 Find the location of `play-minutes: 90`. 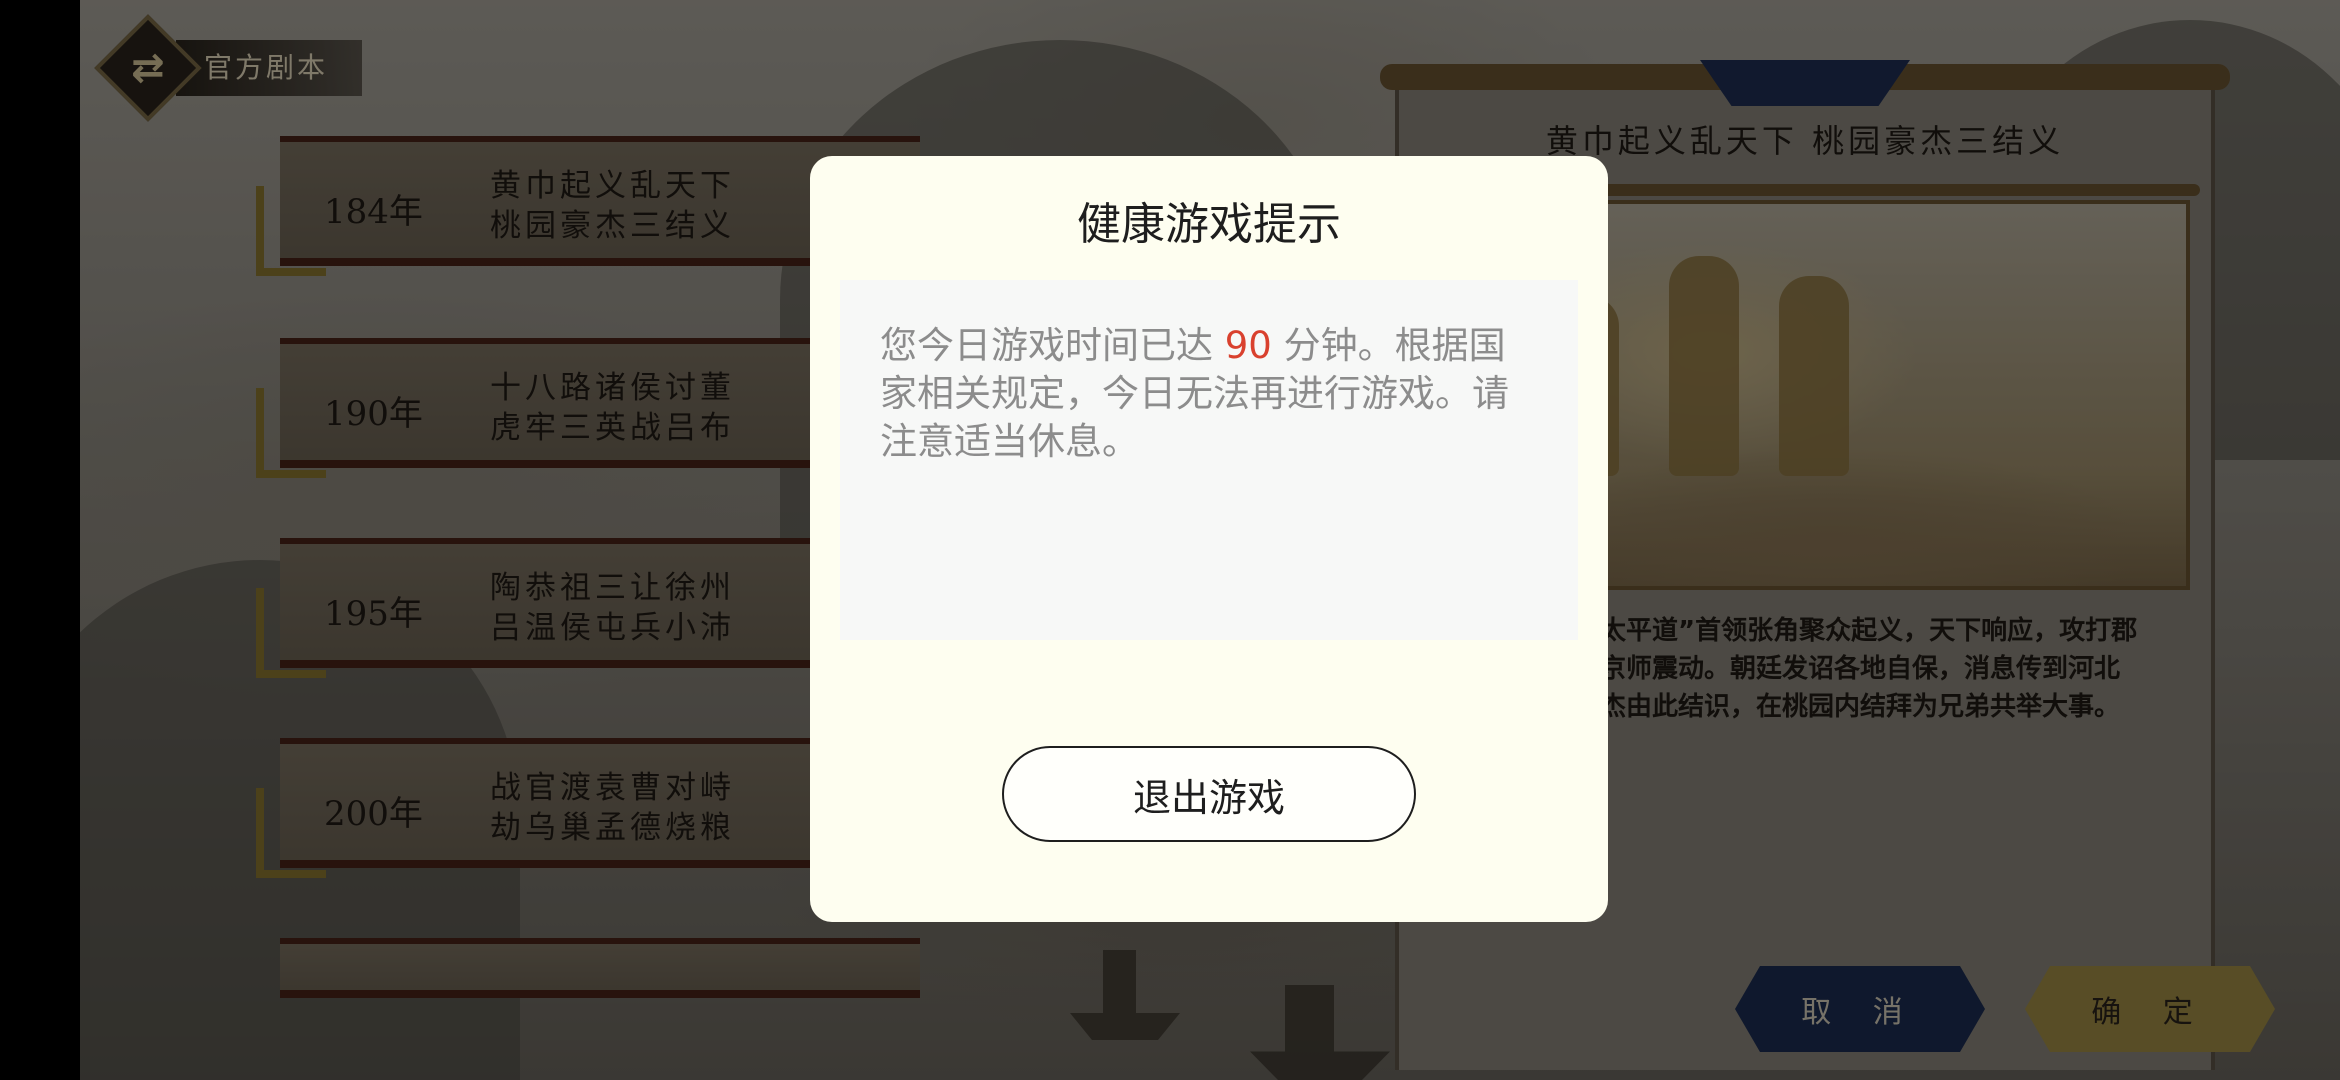

play-minutes: 90 is located at coordinates (1248, 345).